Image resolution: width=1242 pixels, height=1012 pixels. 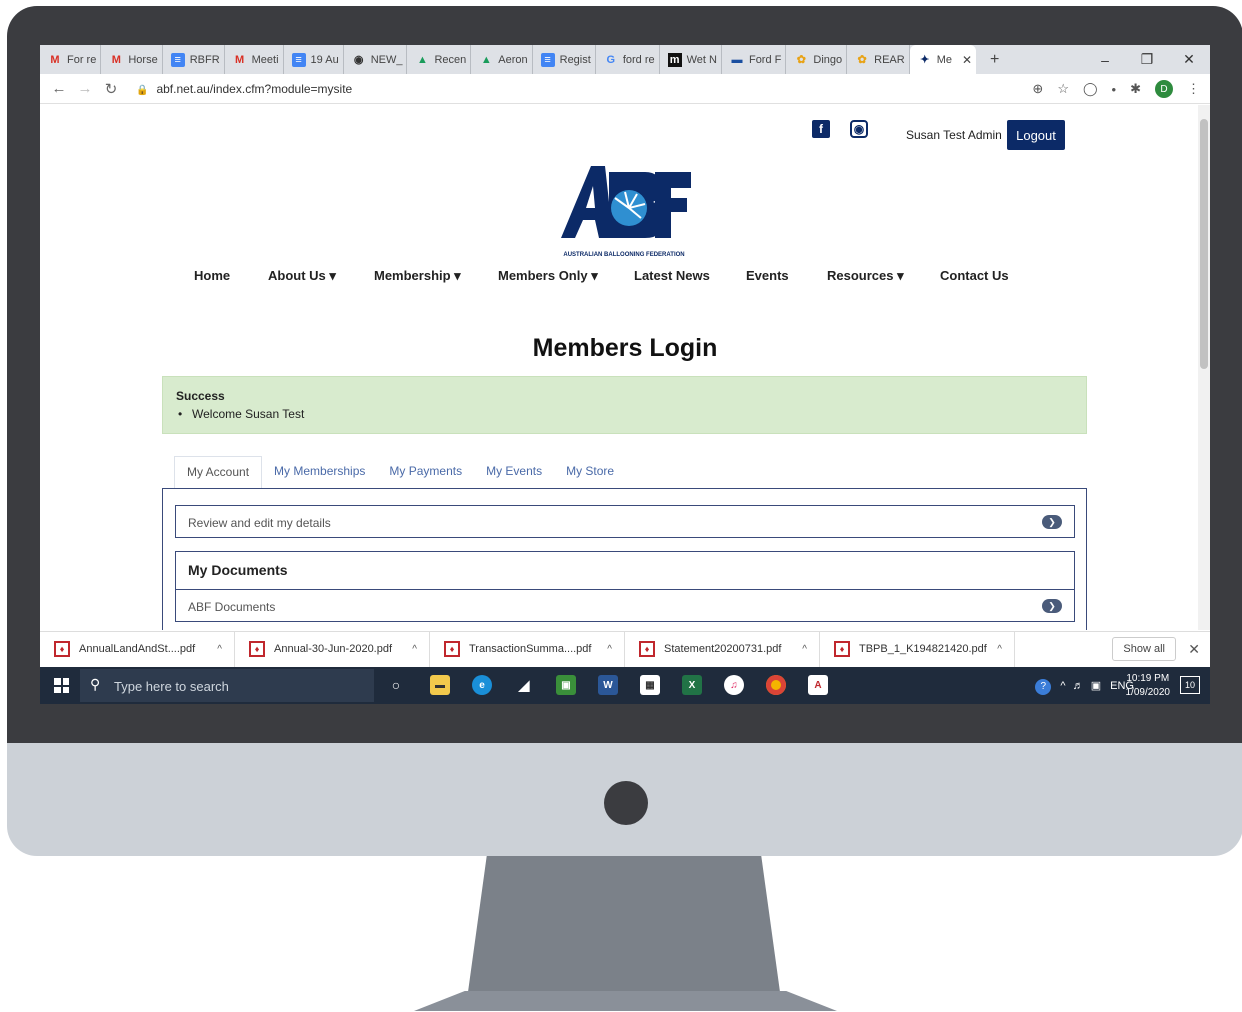 What do you see at coordinates (502, 59) in the screenshot?
I see `browser-tab: ▲ Aeron` at bounding box center [502, 59].